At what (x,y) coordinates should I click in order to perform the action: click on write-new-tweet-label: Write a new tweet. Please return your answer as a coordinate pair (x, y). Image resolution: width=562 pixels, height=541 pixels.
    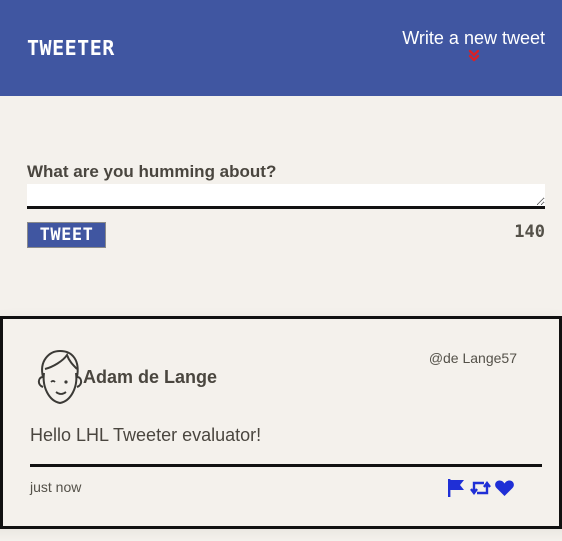
    Looking at the image, I should click on (473, 38).